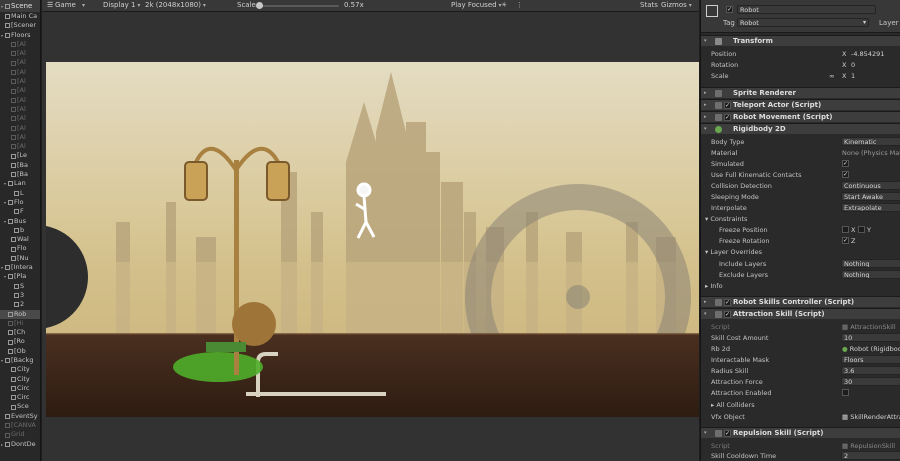 The height and width of the screenshot is (461, 900). Describe the element at coordinates (20, 304) in the screenshot. I see `hierarchy-item: 2` at that location.